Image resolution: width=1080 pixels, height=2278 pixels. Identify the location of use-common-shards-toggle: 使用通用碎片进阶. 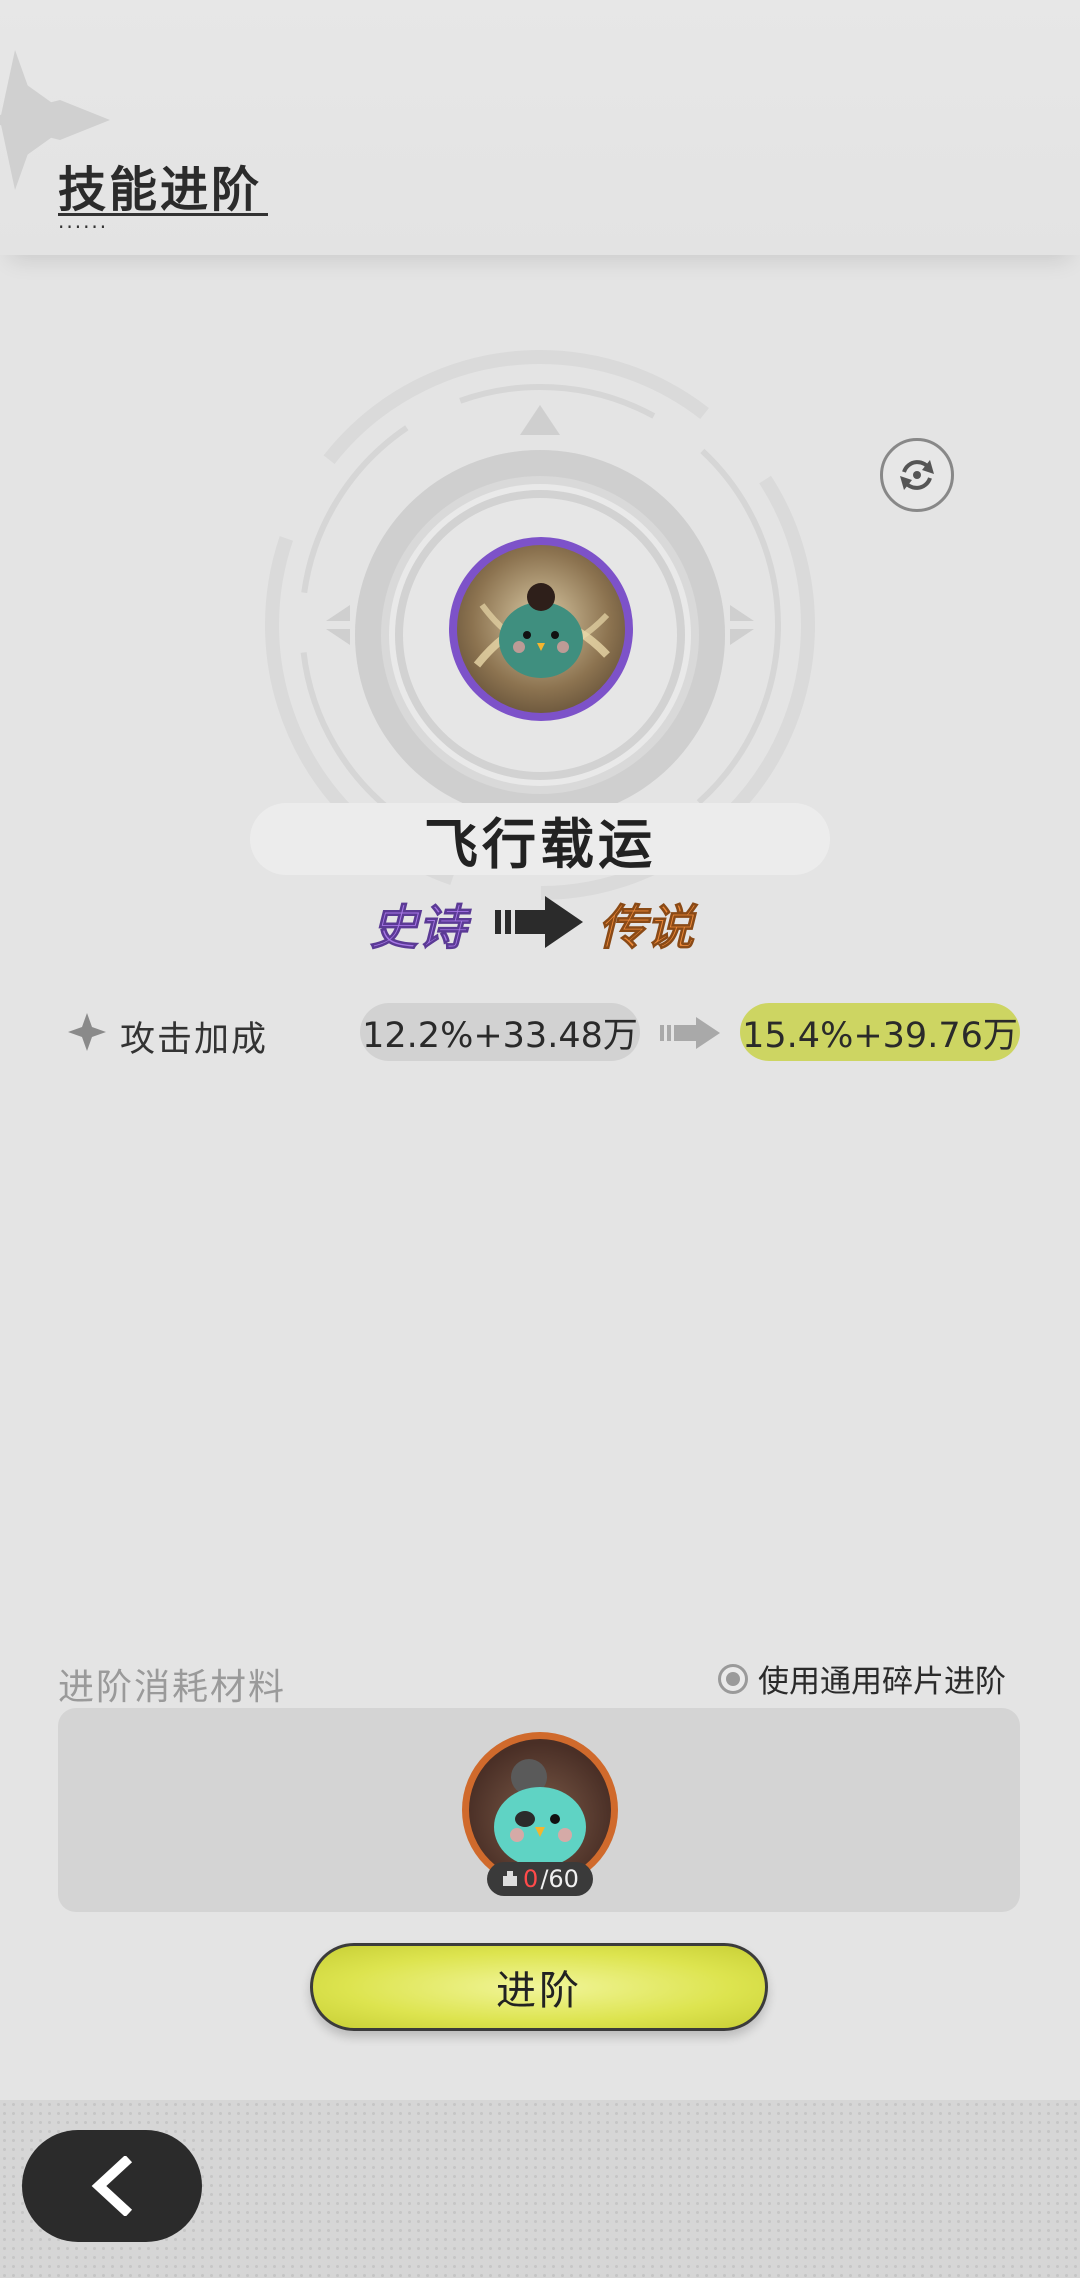
(862, 1678).